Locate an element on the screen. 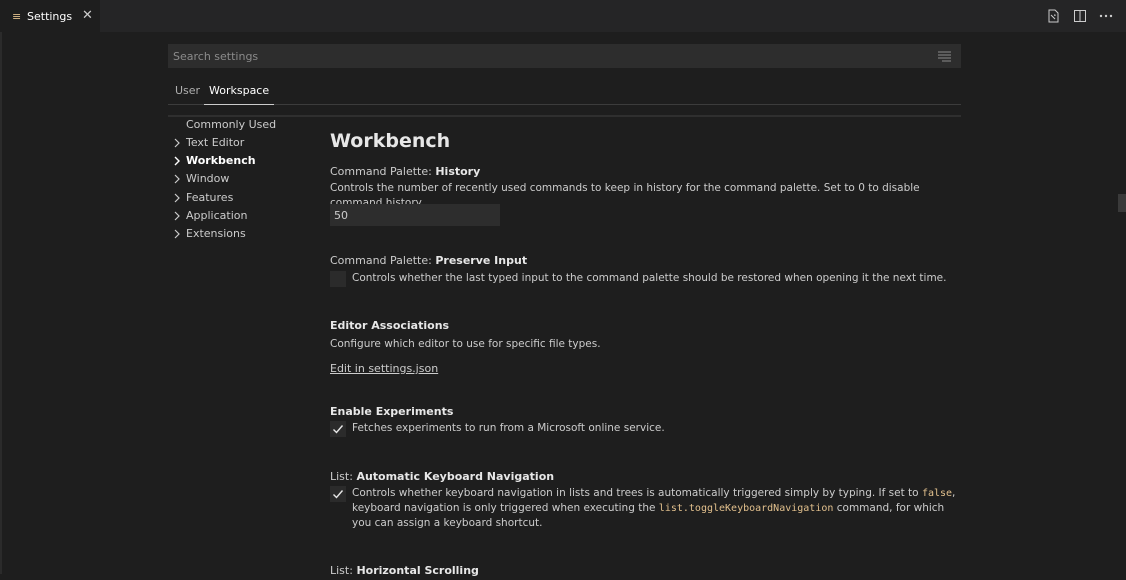  setting-title: List: Automatic Keyboard Navigation is located at coordinates (645, 478).